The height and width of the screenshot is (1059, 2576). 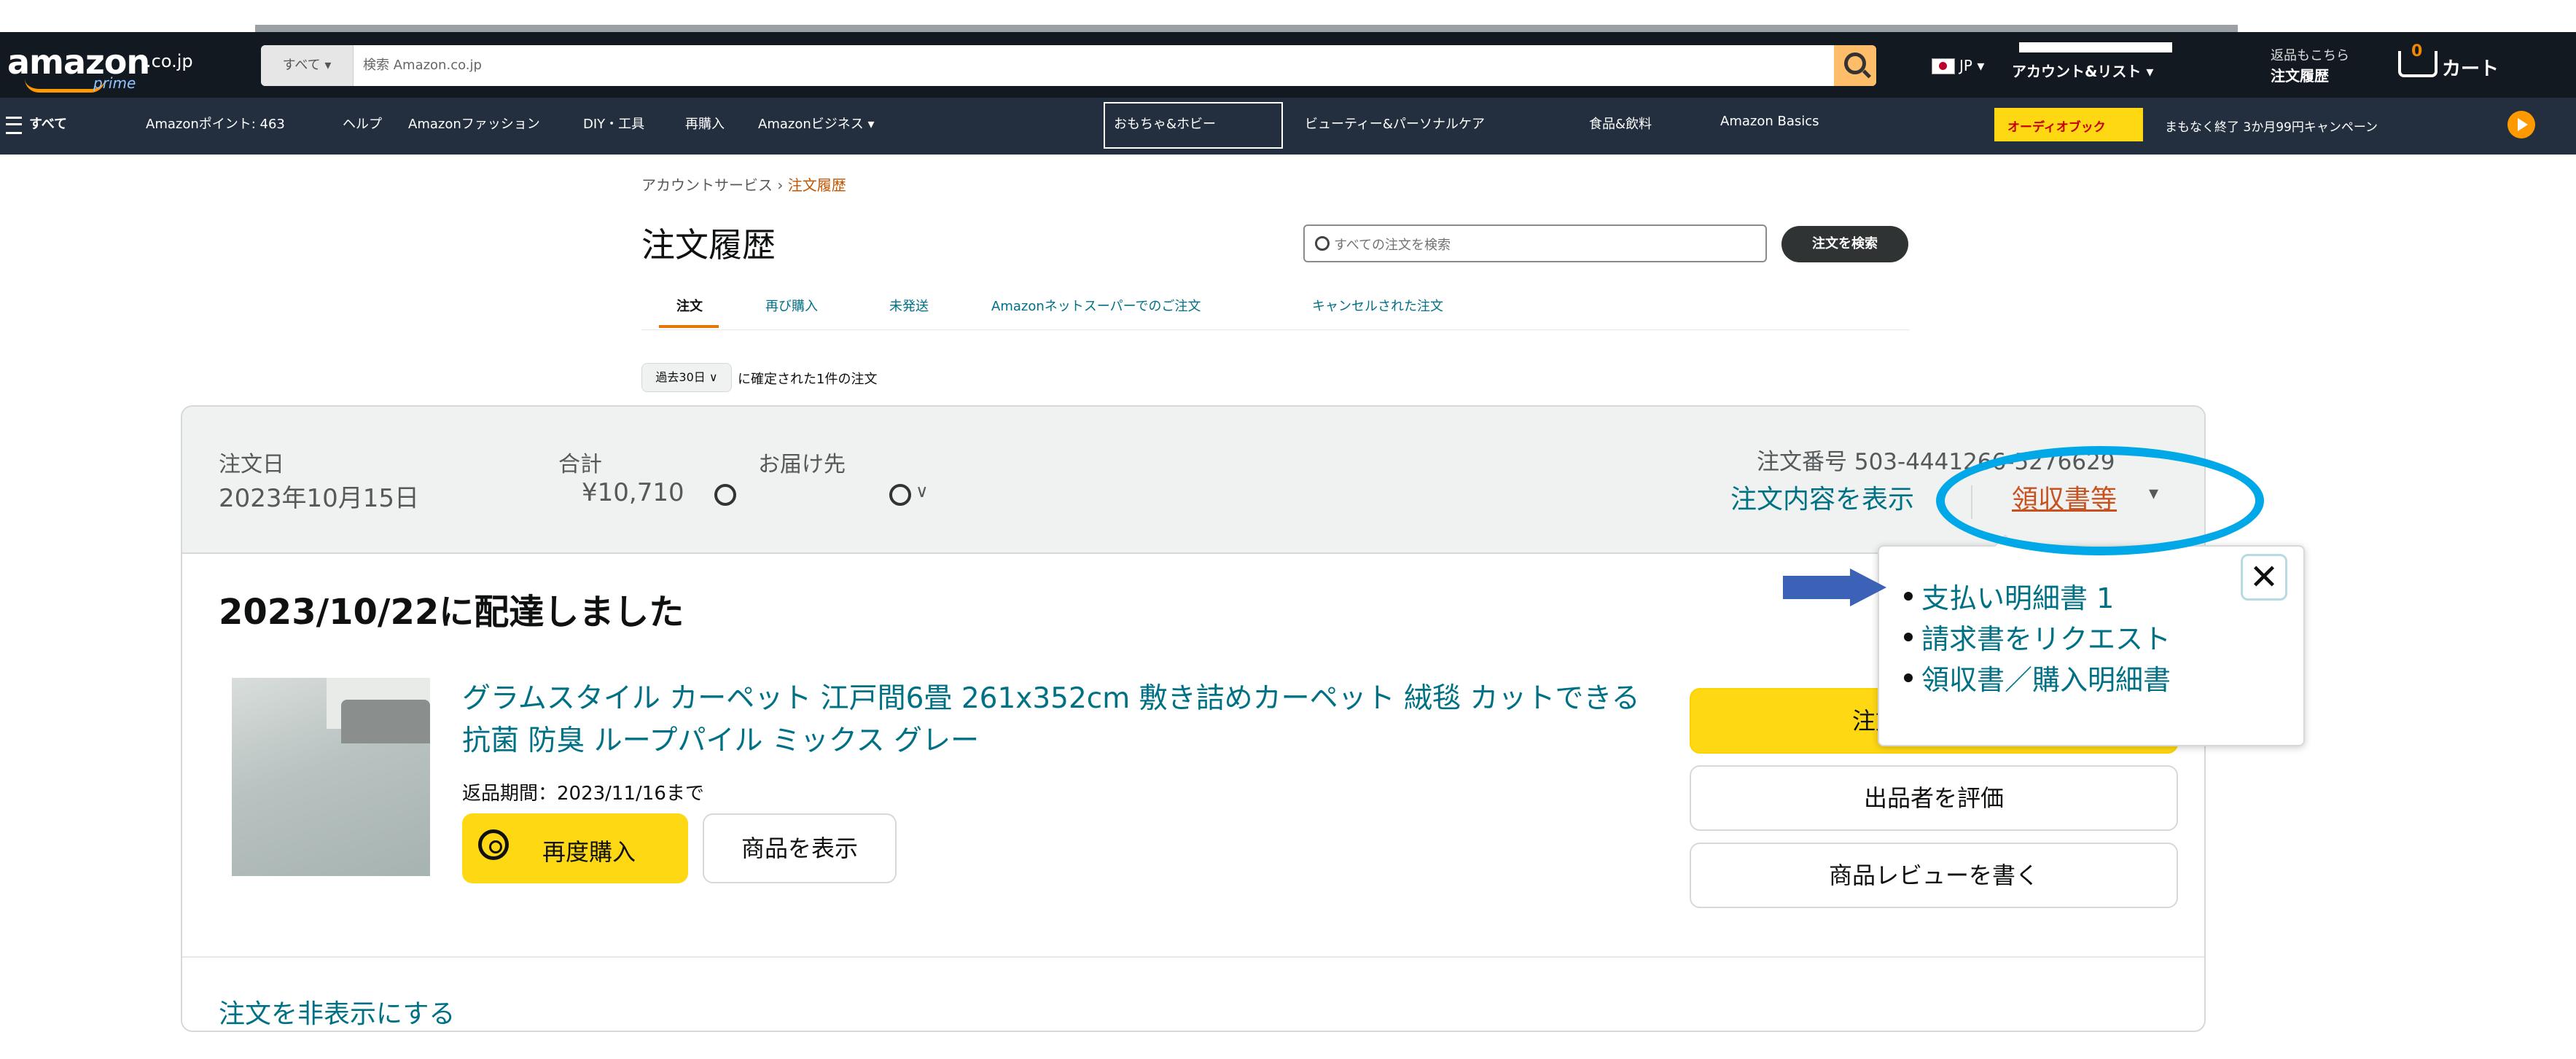 I want to click on japan-flag-icon, so click(x=1943, y=66).